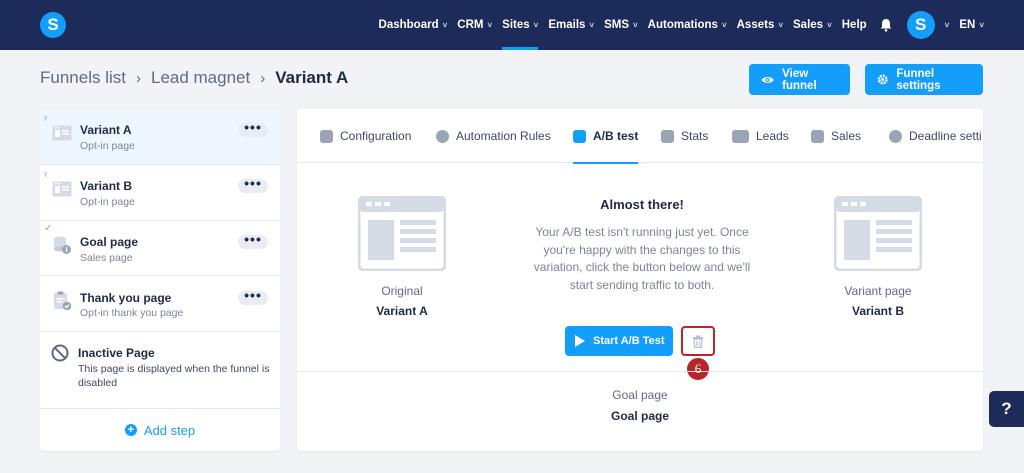 Image resolution: width=1024 pixels, height=473 pixels. Describe the element at coordinates (640, 405) in the screenshot. I see `goal-page-info: Goal page Goal page` at that location.